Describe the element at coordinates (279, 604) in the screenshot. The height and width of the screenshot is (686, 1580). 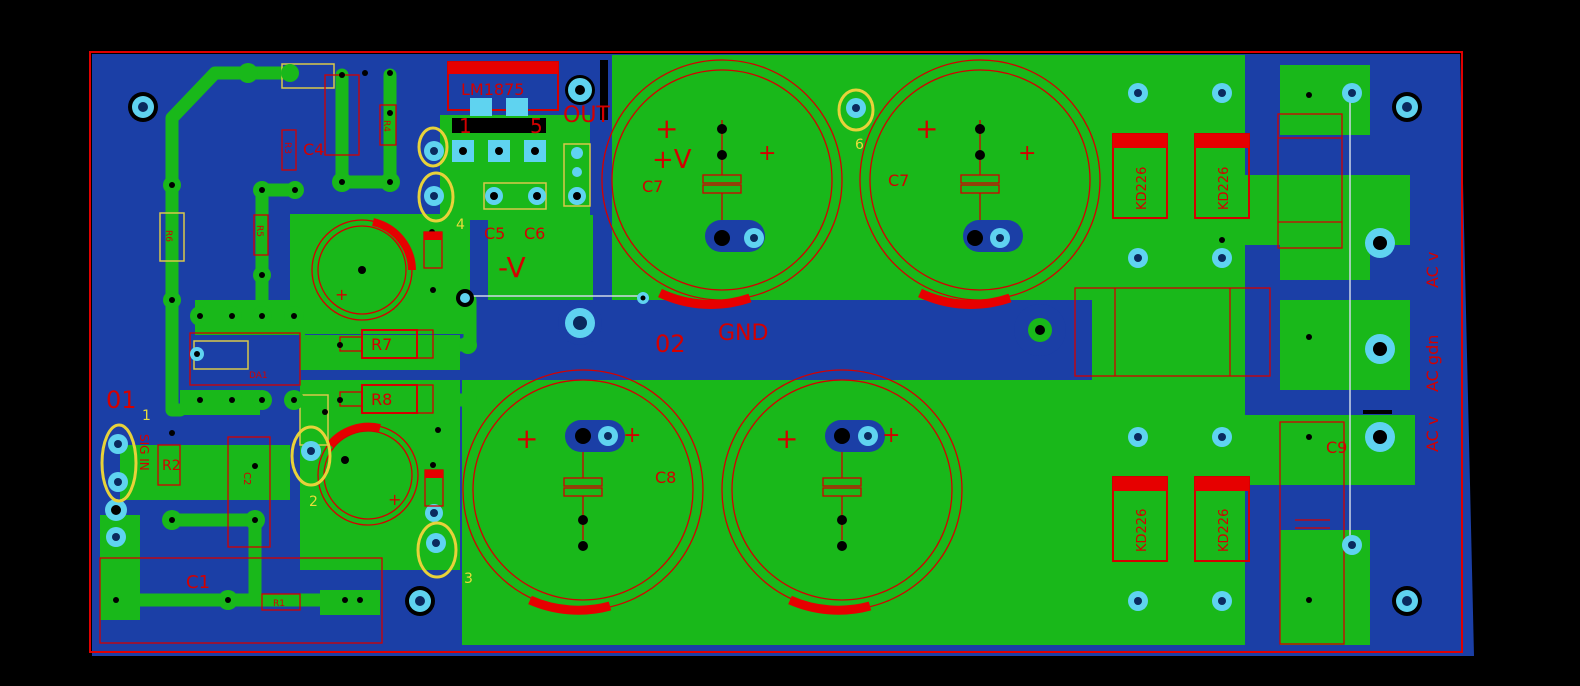
I see `r1-label: R1` at that location.